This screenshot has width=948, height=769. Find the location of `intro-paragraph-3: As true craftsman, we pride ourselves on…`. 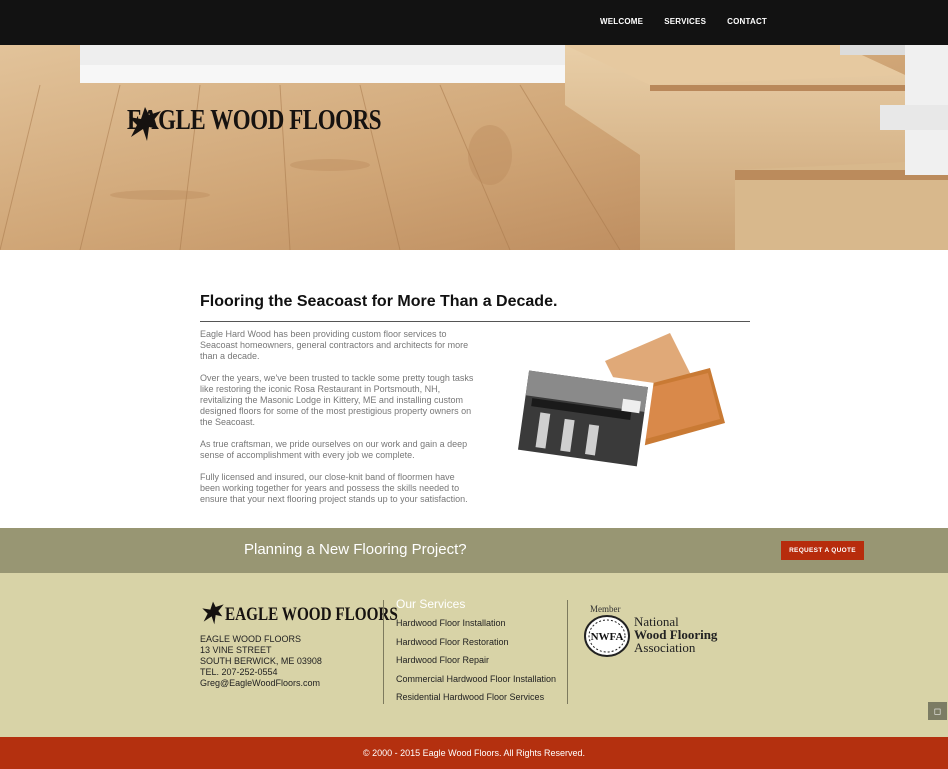

intro-paragraph-3: As true craftsman, we pride ourselves on… is located at coordinates (334, 449).